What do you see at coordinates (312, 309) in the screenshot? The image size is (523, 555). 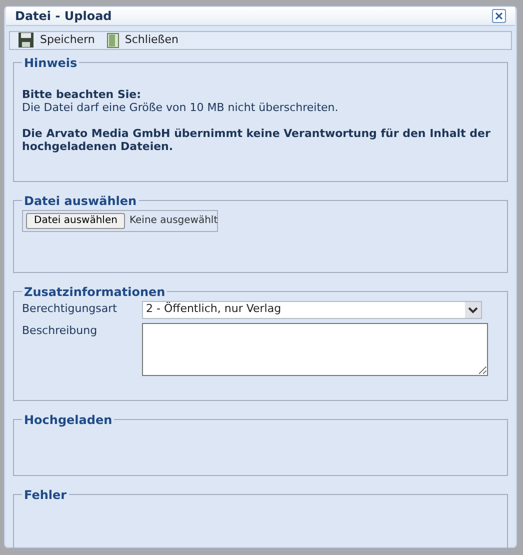 I see `permission-select: 2 - Öffentlich, nur Verlag` at bounding box center [312, 309].